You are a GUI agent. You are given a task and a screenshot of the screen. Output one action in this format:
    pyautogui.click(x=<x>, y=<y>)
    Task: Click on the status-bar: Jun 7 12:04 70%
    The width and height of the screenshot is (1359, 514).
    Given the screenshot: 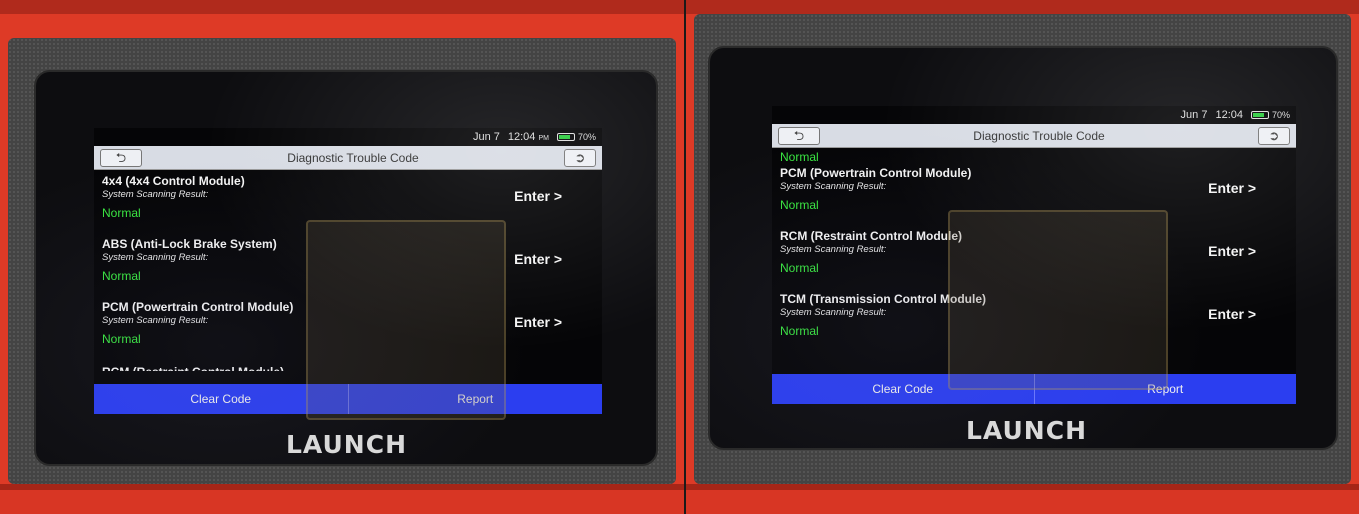 What is the action you would take?
    pyautogui.click(x=1034, y=115)
    